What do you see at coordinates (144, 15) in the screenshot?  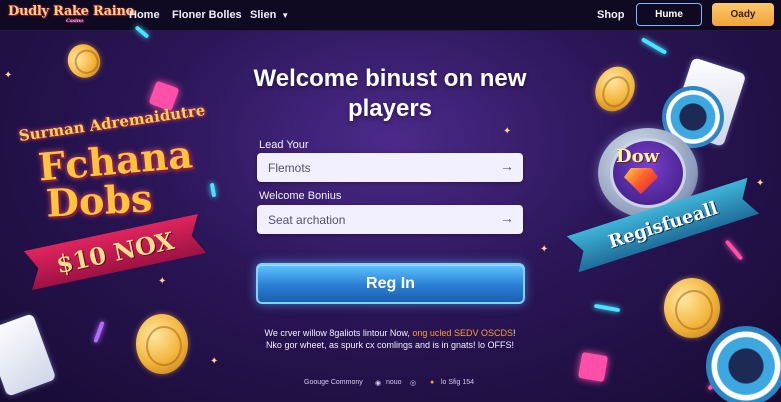 I see `nav-home: Home` at bounding box center [144, 15].